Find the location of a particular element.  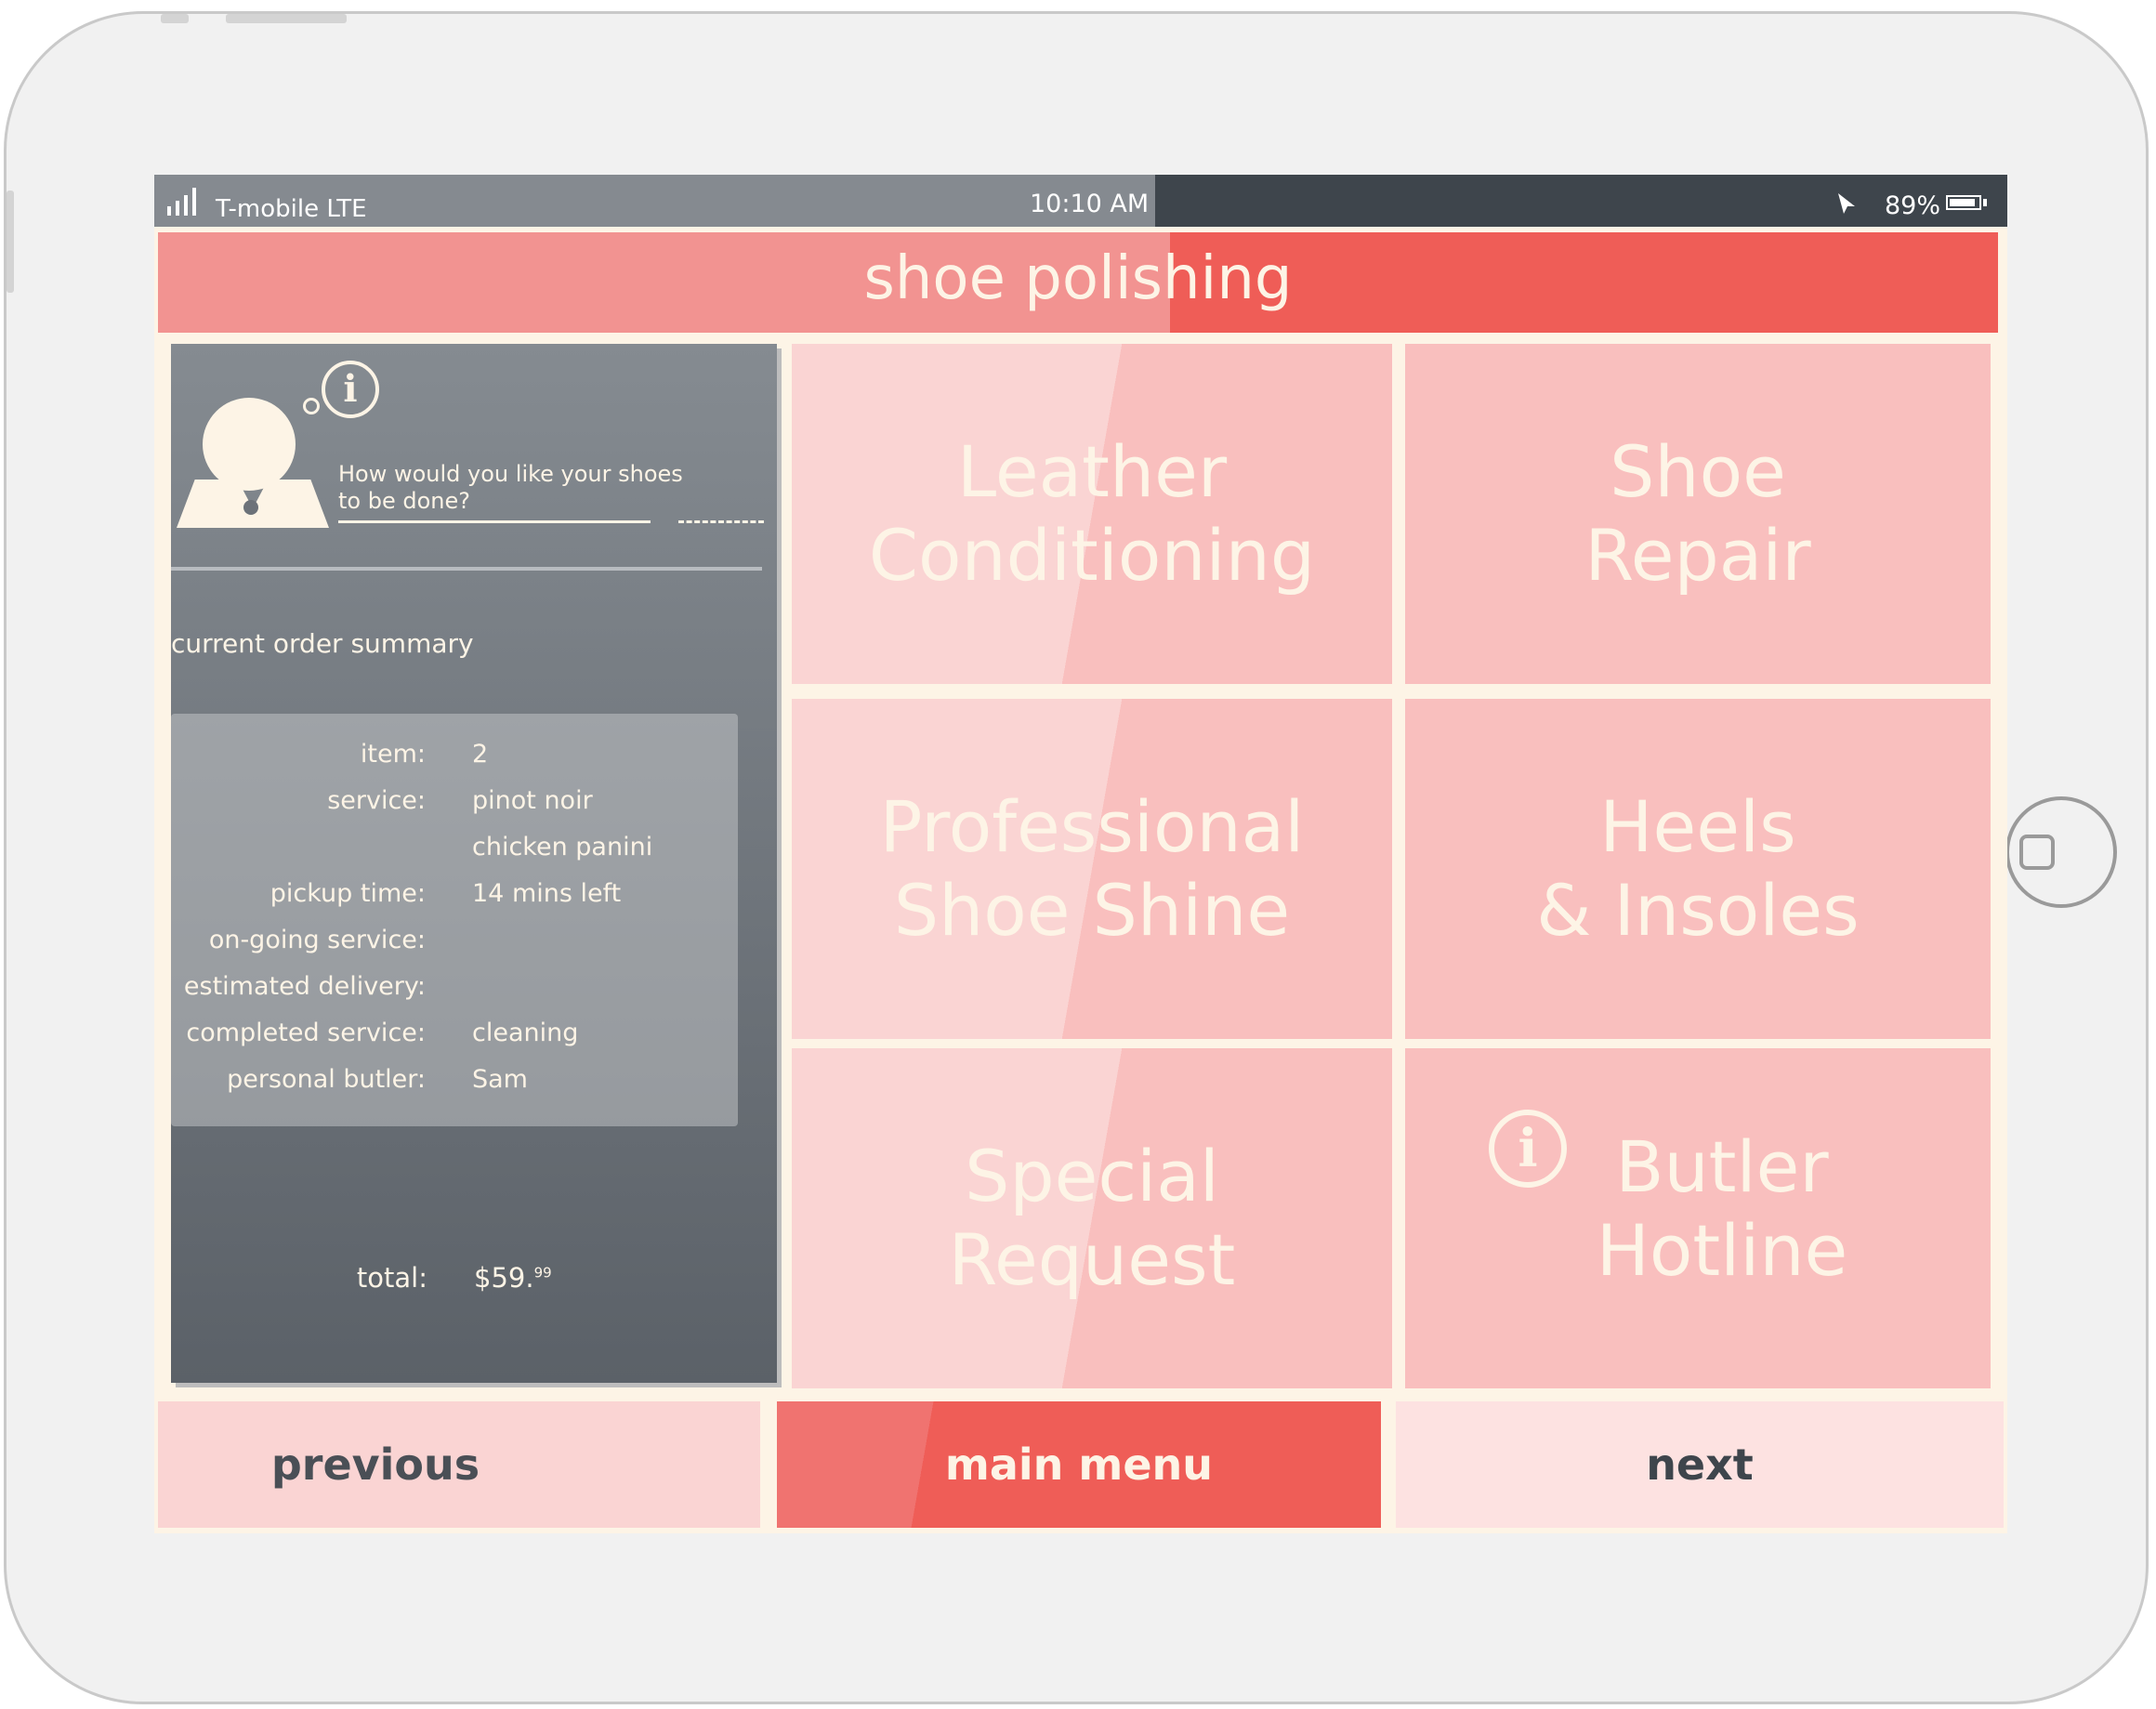

summary-row: completed service: cleaning is located at coordinates (455, 1037).